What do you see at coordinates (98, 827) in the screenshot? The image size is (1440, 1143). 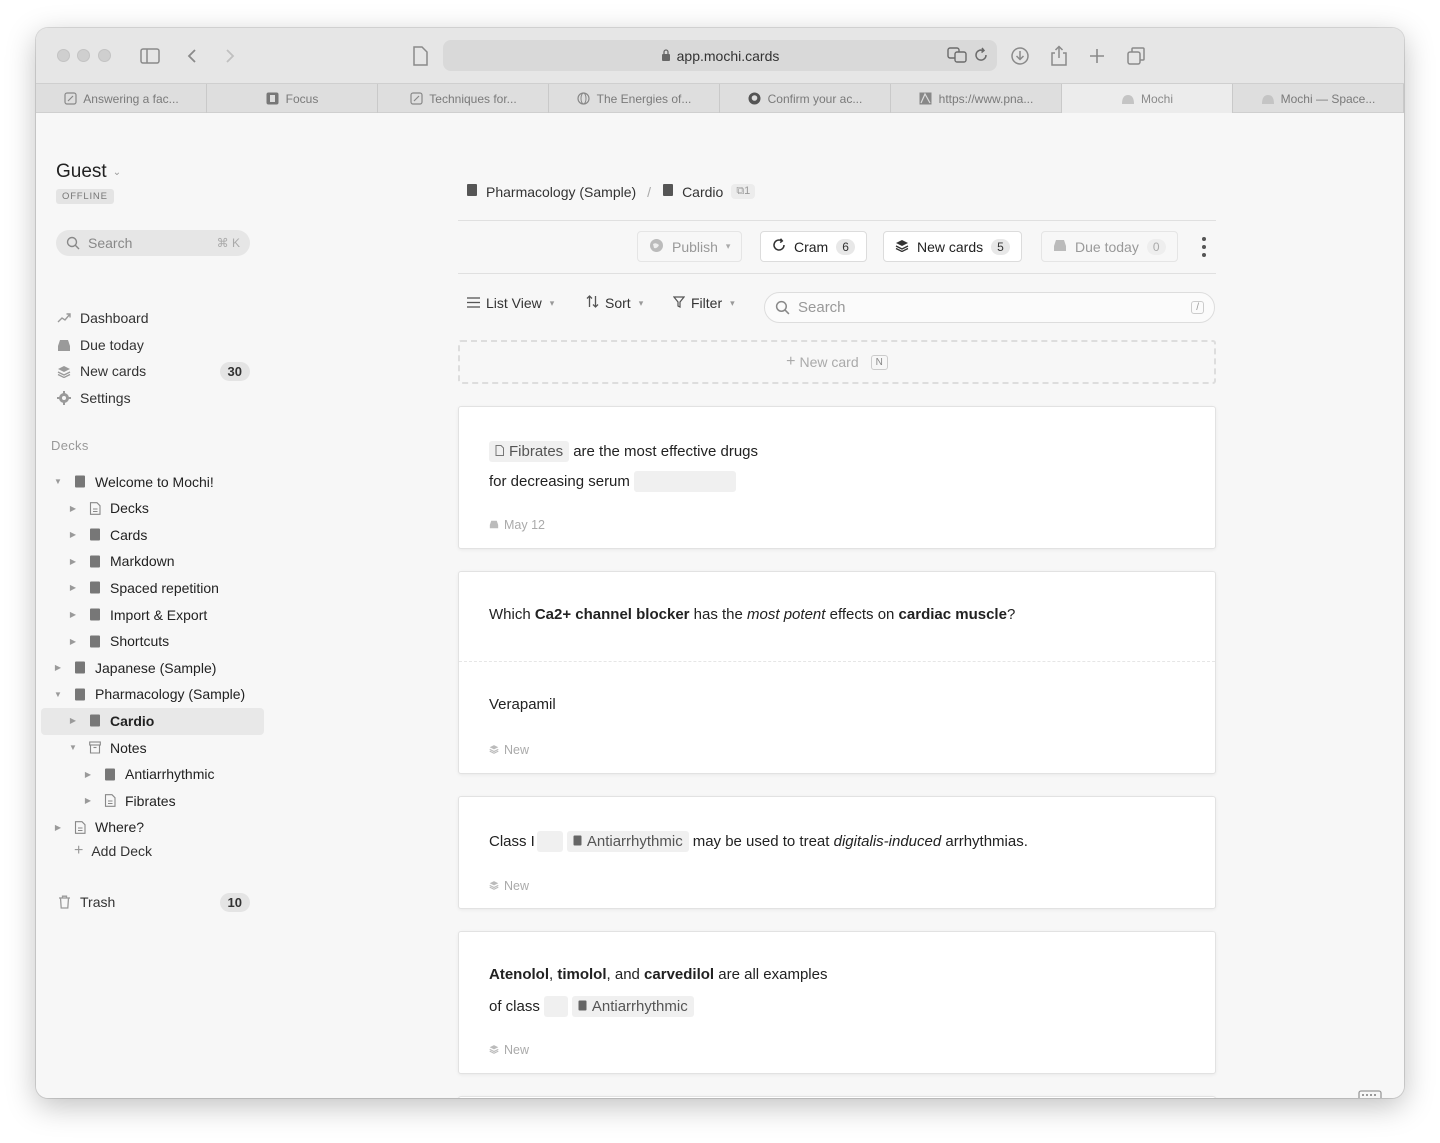 I see `deck-tree-item: ▶ Where?` at bounding box center [98, 827].